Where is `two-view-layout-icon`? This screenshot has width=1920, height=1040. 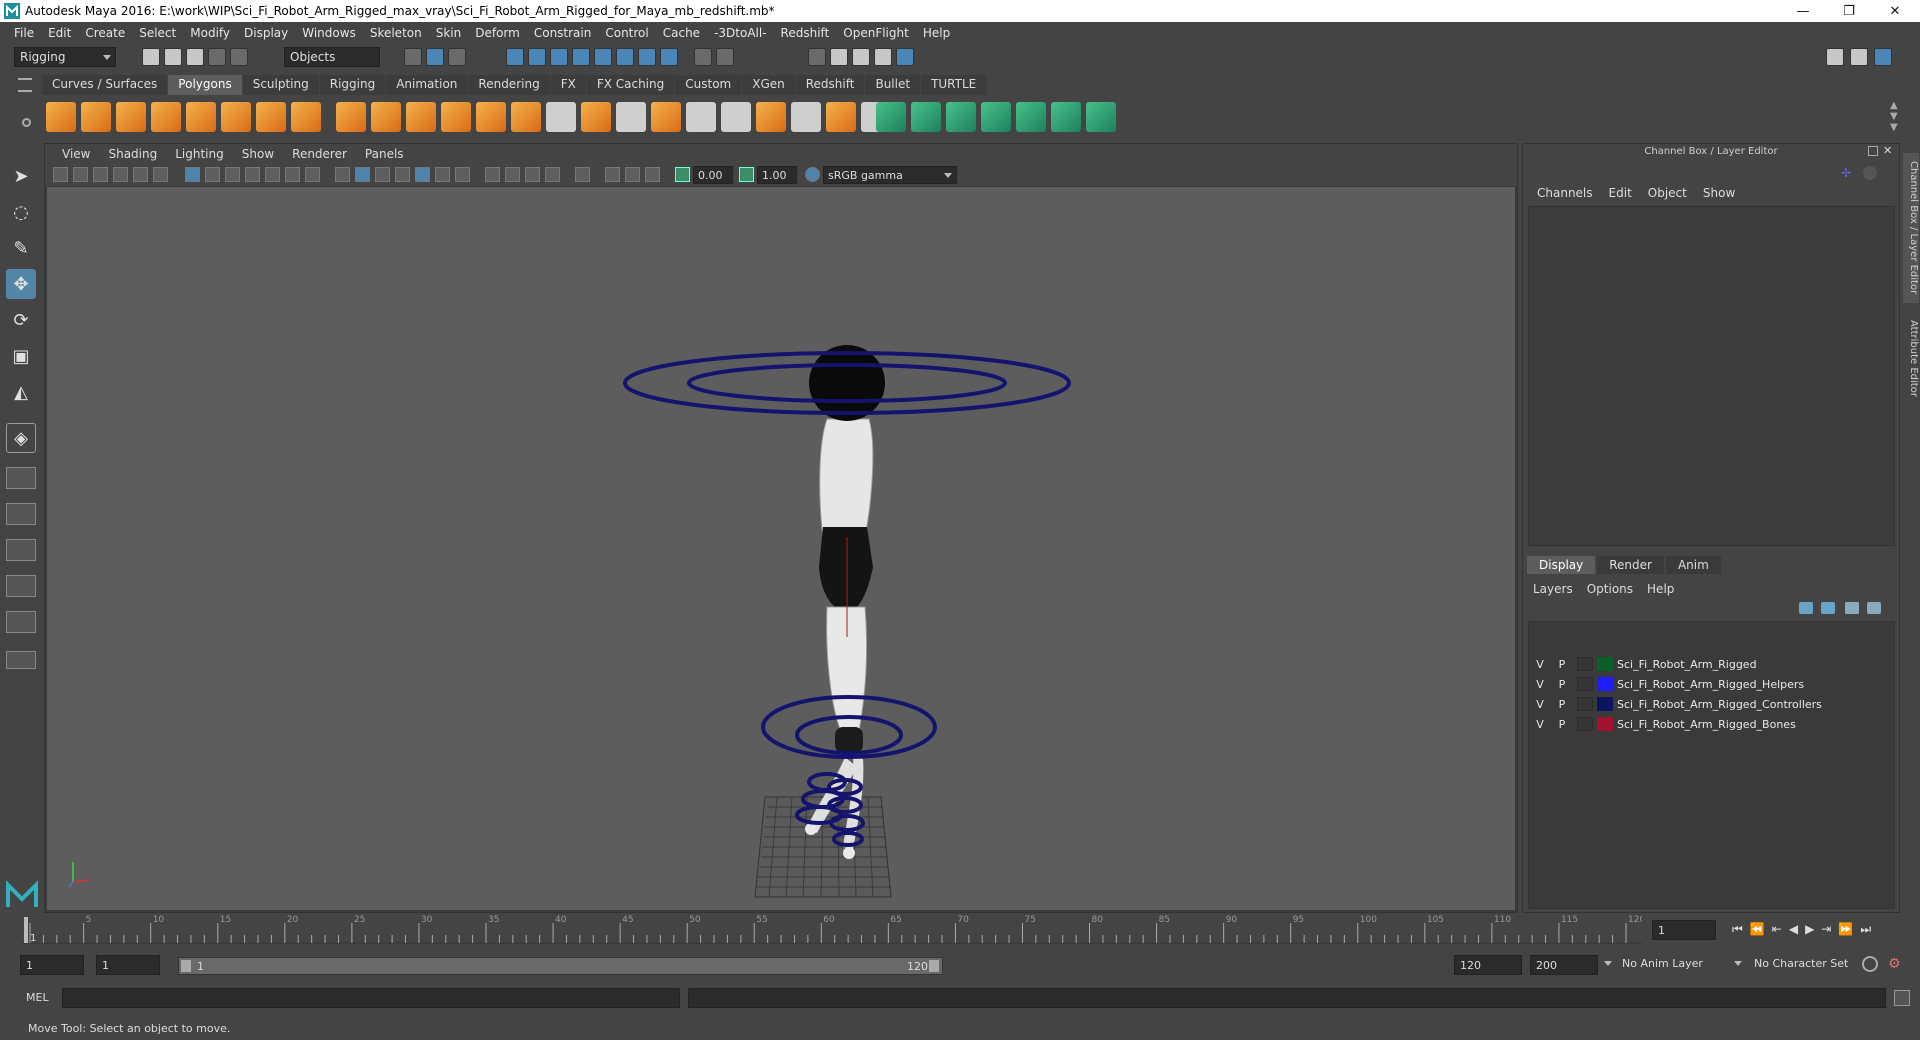 two-view-layout-icon is located at coordinates (21, 514).